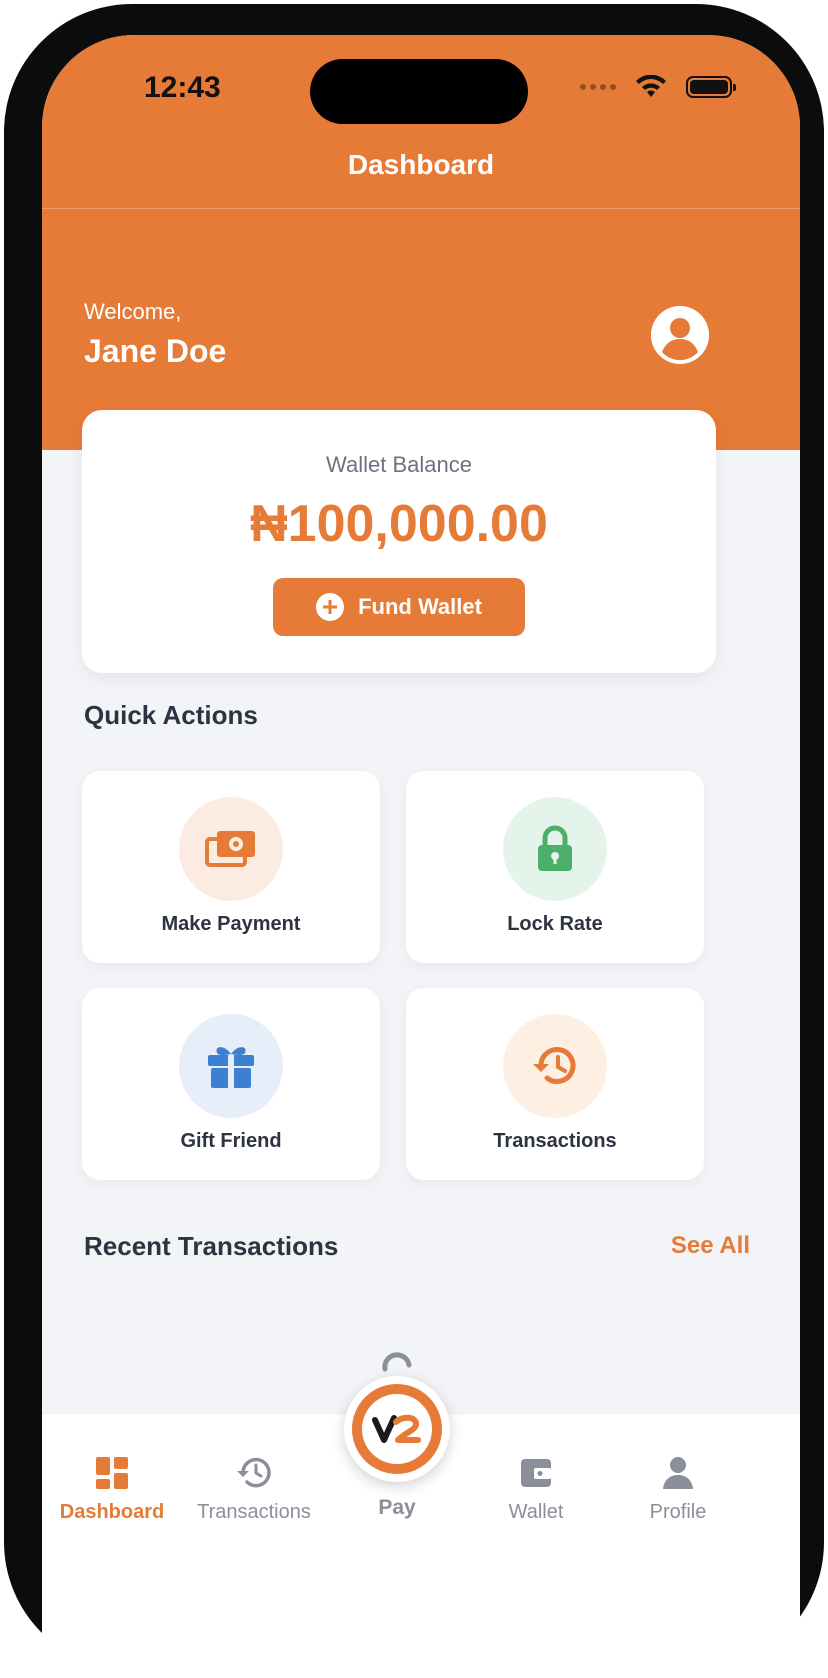 The height and width of the screenshot is (1678, 828). I want to click on pay-button, so click(397, 1429).